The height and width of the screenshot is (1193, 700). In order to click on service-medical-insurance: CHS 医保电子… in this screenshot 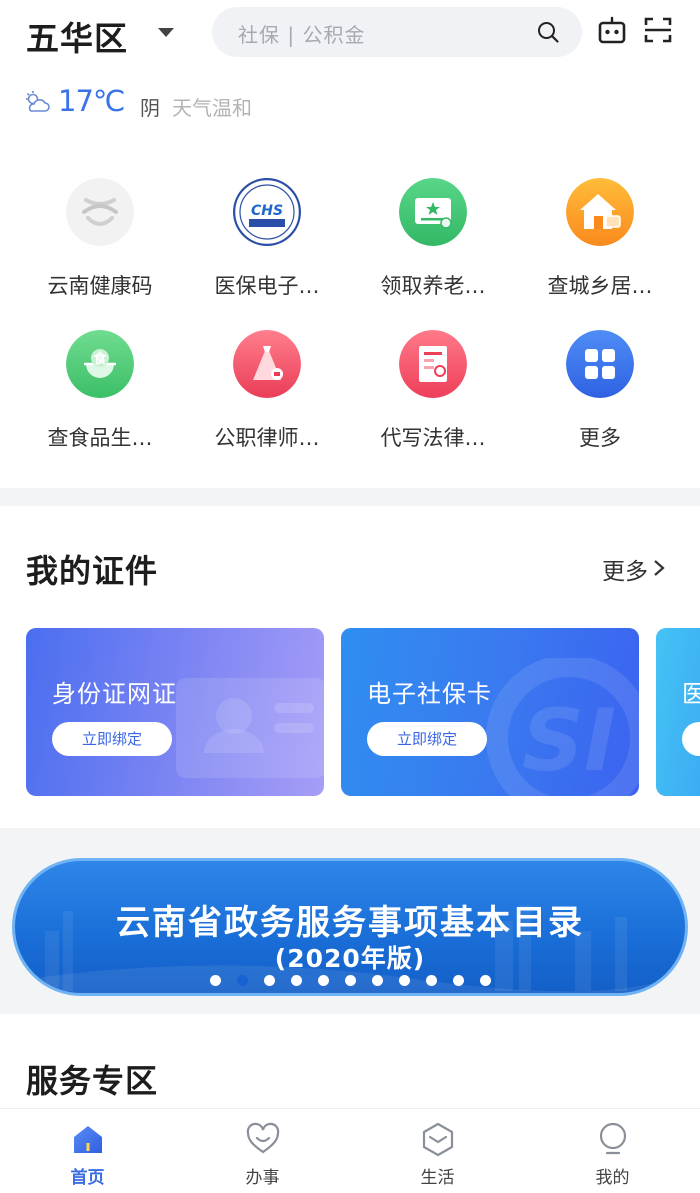, I will do `click(267, 240)`.